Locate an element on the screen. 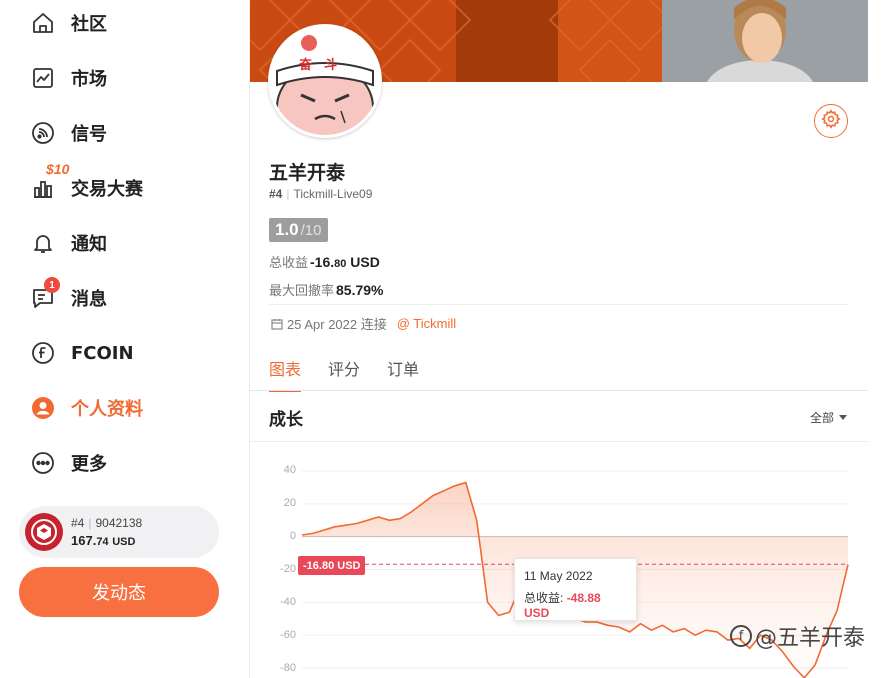 This screenshot has width=883, height=678. join-info: 25 Apr 2022 连接 @ Tickmill is located at coordinates (363, 323).